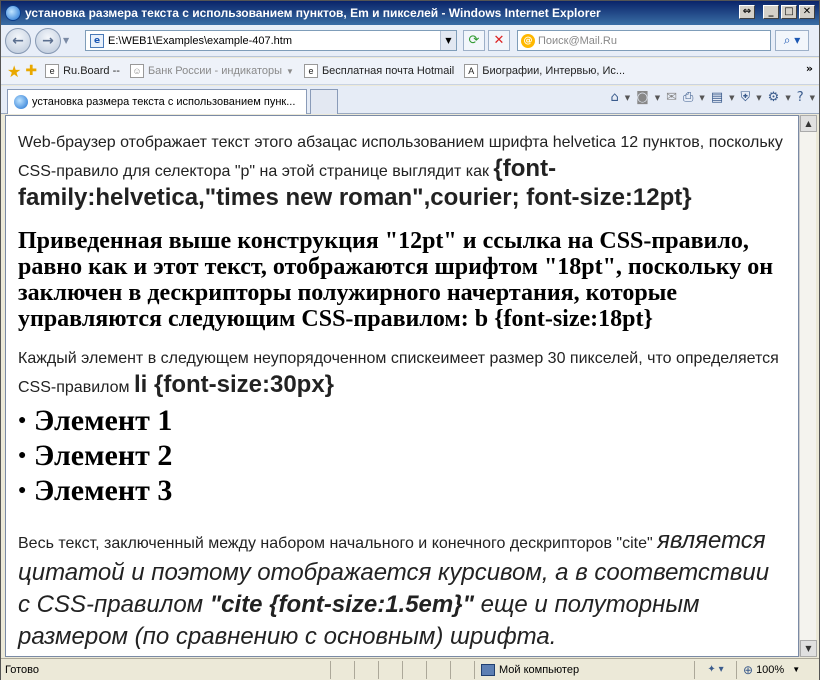 The width and height of the screenshot is (820, 680). Describe the element at coordinates (200, 41) in the screenshot. I see `address-url: E:\WEB1\Examples\example-407.htm` at that location.